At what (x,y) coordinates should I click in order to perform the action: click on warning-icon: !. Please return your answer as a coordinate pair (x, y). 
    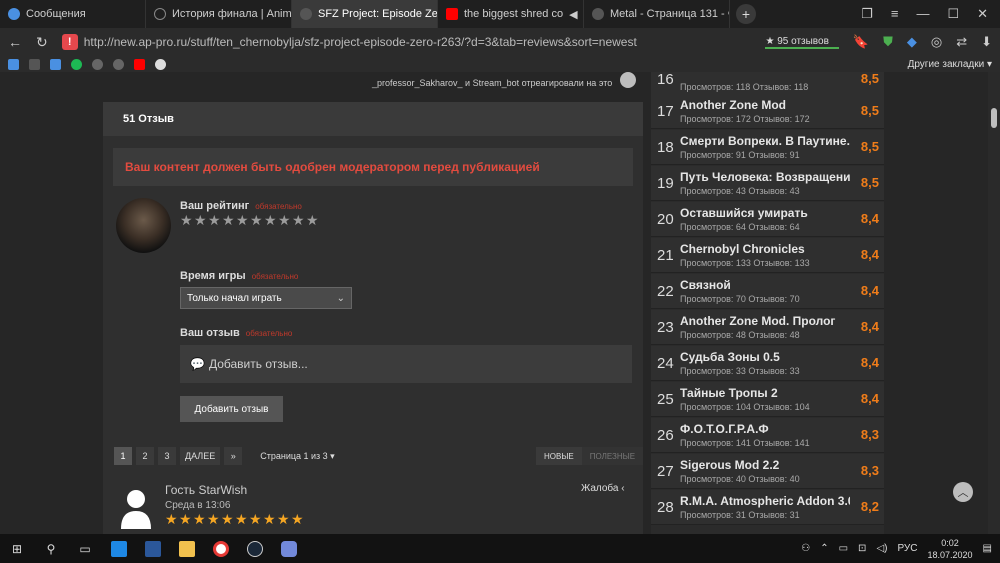
    Looking at the image, I should click on (69, 42).